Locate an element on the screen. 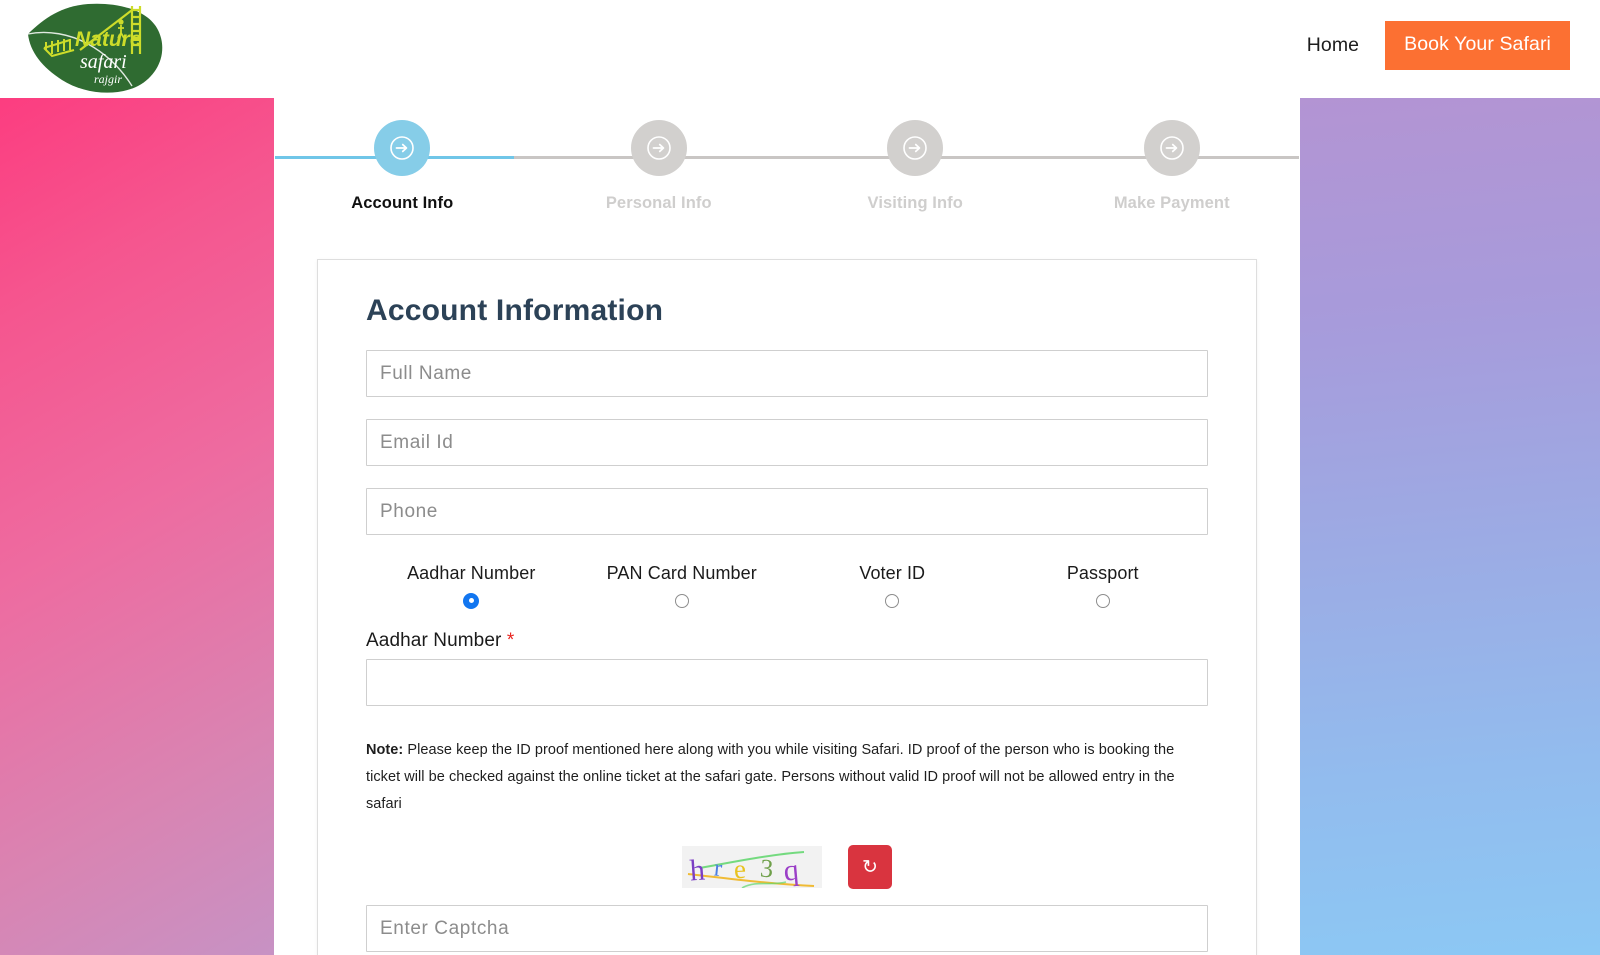 This screenshot has height=955, width=1600. svg-text: e is located at coordinates (740, 869).